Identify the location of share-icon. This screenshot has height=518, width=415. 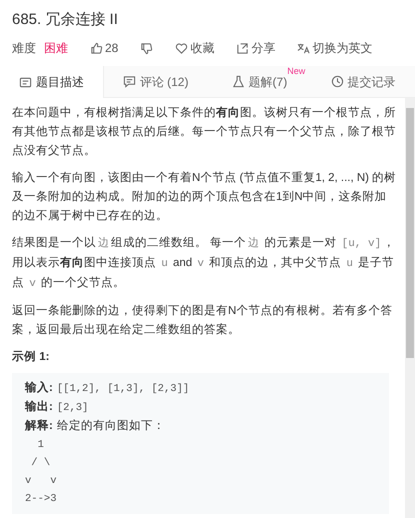
(243, 48).